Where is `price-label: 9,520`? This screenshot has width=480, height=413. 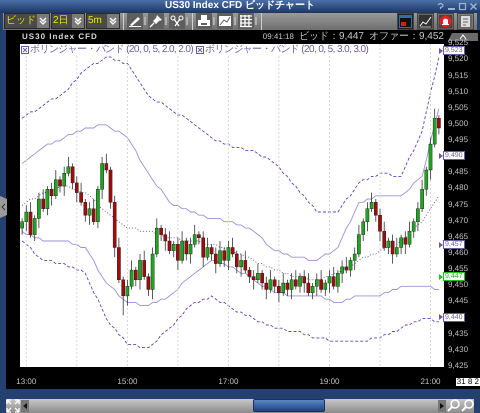
price-label: 9,520 is located at coordinates (458, 58).